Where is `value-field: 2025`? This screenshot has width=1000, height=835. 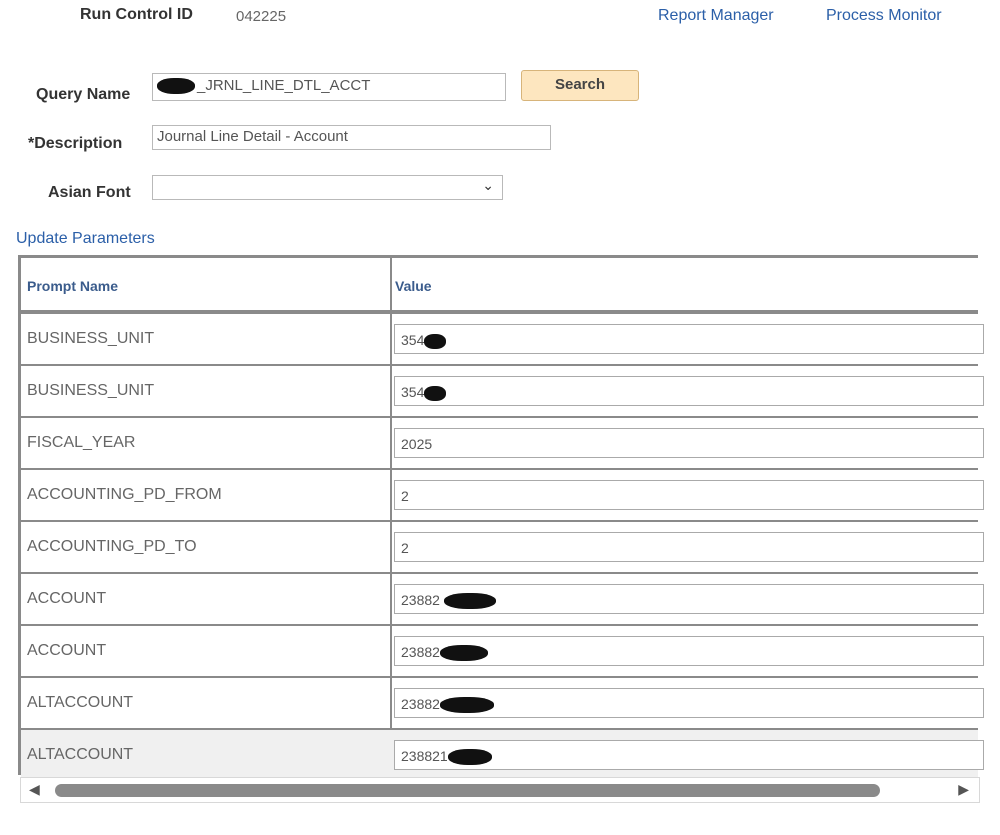 value-field: 2025 is located at coordinates (689, 443).